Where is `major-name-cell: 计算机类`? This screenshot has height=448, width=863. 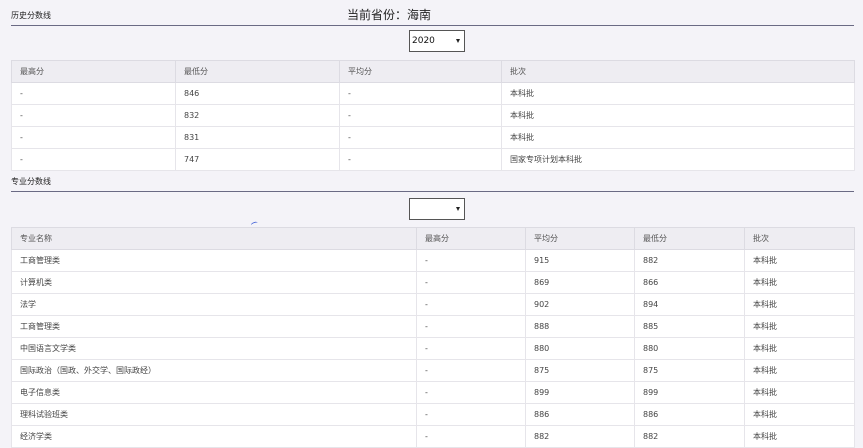
major-name-cell: 计算机类 is located at coordinates (214, 282).